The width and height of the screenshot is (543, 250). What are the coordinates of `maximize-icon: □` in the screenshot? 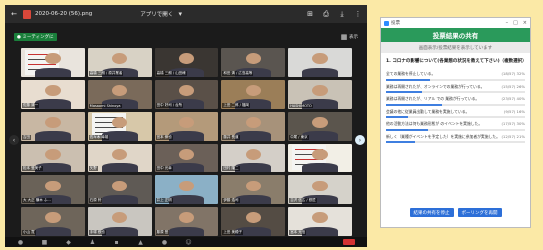 It's located at (515, 23).